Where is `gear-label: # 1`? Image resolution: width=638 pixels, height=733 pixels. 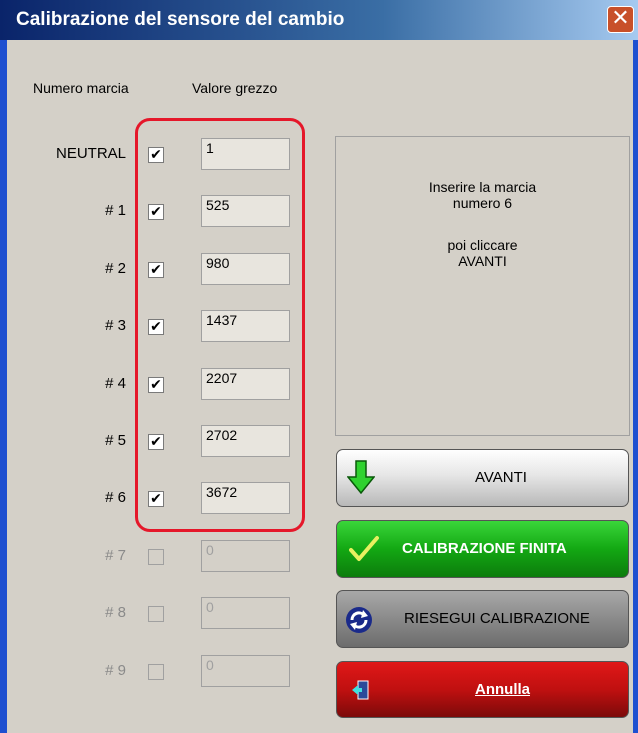 gear-label: # 1 is located at coordinates (115, 210).